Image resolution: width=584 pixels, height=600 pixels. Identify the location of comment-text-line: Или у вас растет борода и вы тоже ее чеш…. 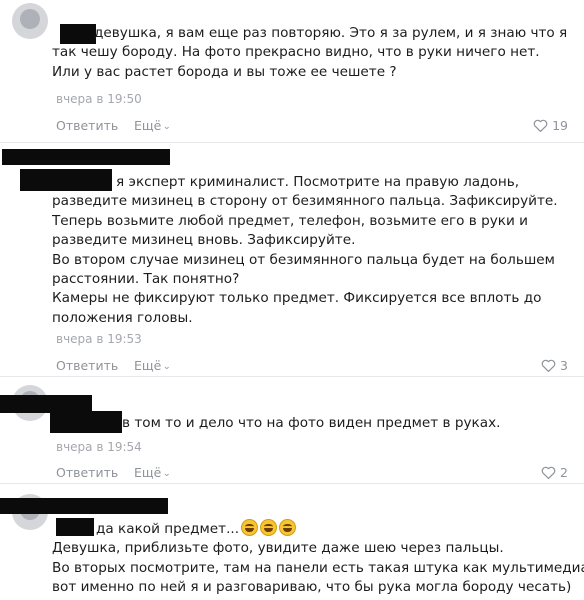
(224, 71).